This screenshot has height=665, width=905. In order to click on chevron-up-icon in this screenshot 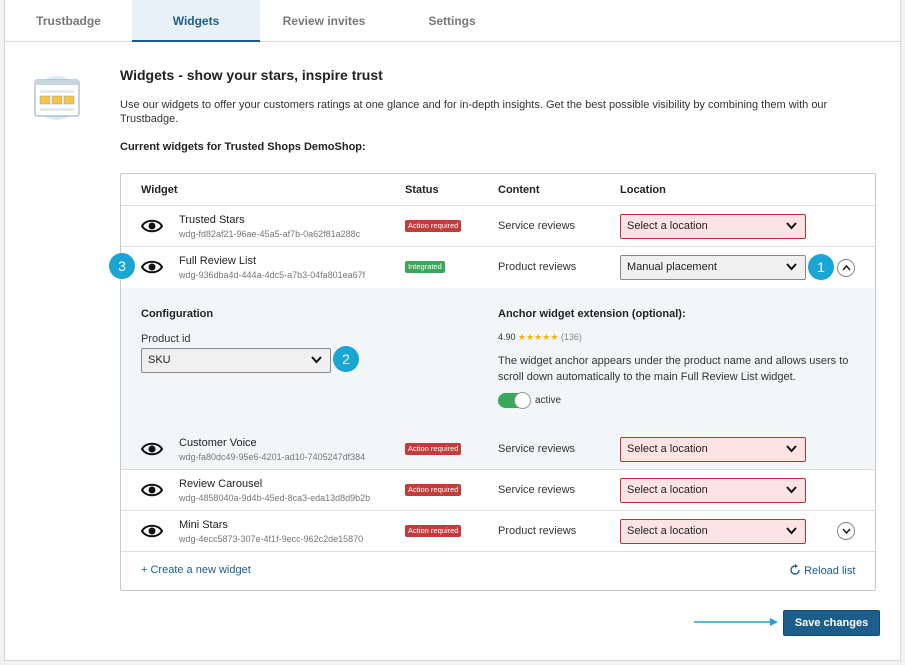, I will do `click(846, 268)`.